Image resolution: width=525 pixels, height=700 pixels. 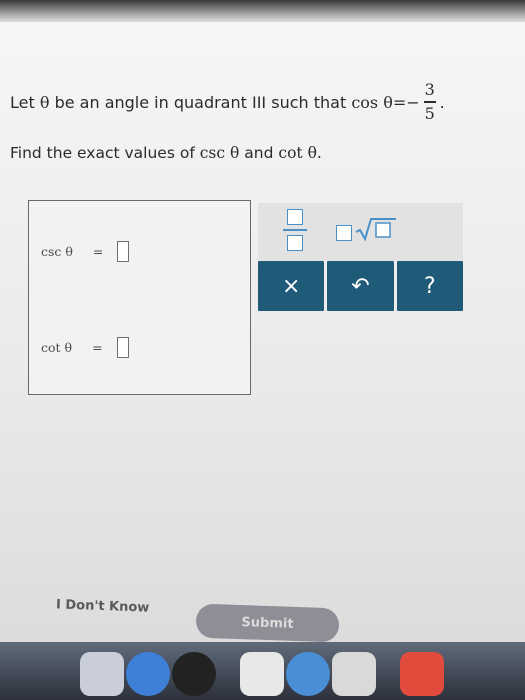 I want to click on close-icon: ×, so click(x=291, y=286).